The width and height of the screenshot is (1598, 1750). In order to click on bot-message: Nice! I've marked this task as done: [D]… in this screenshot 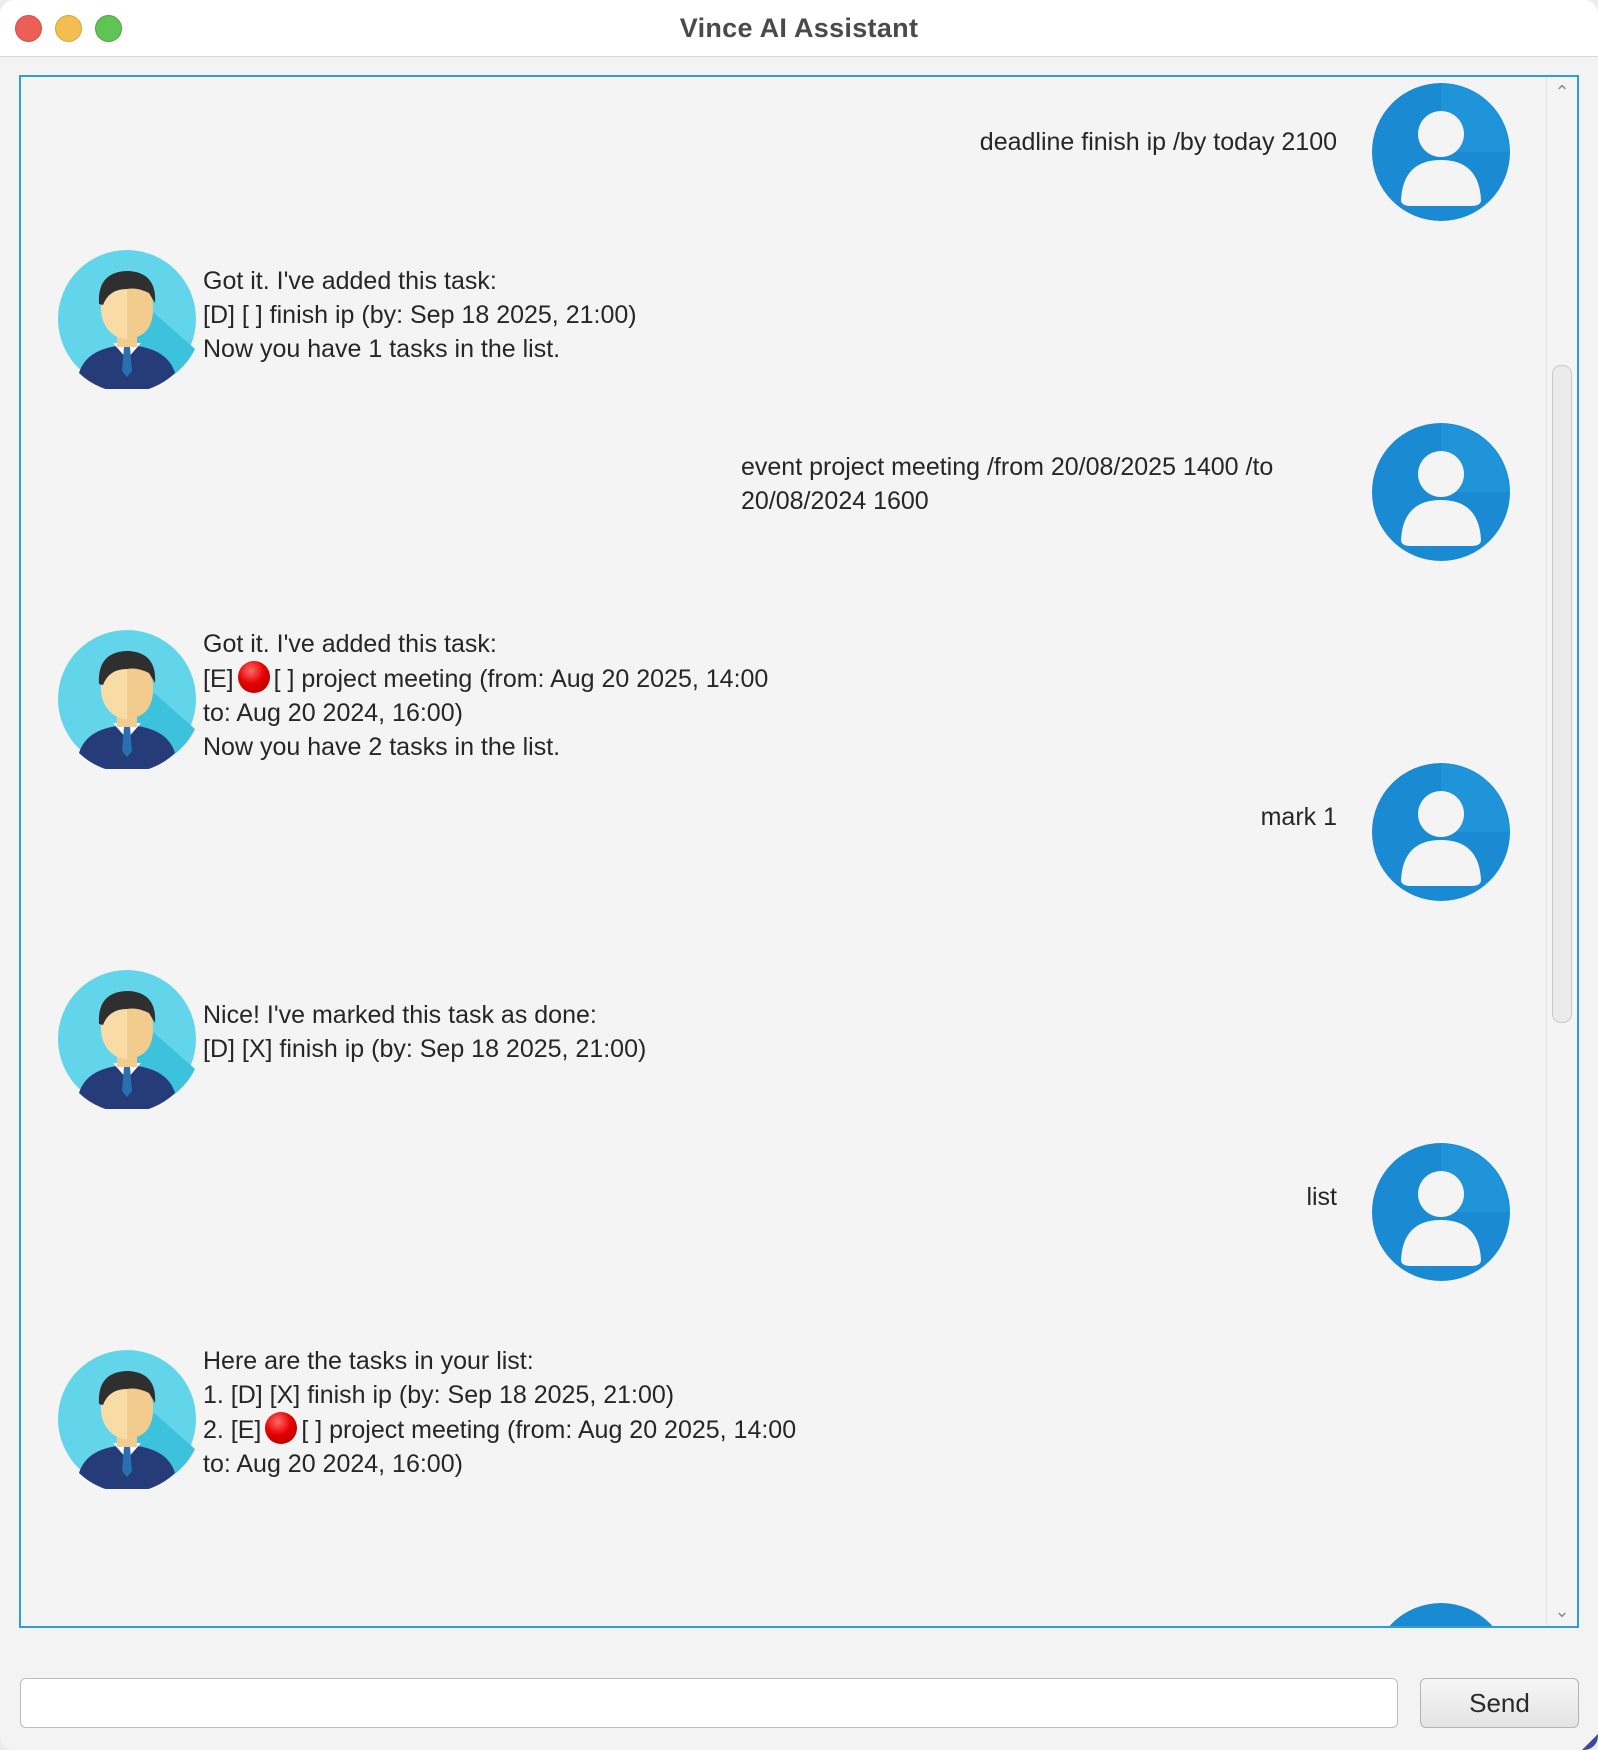, I will do `click(424, 1032)`.